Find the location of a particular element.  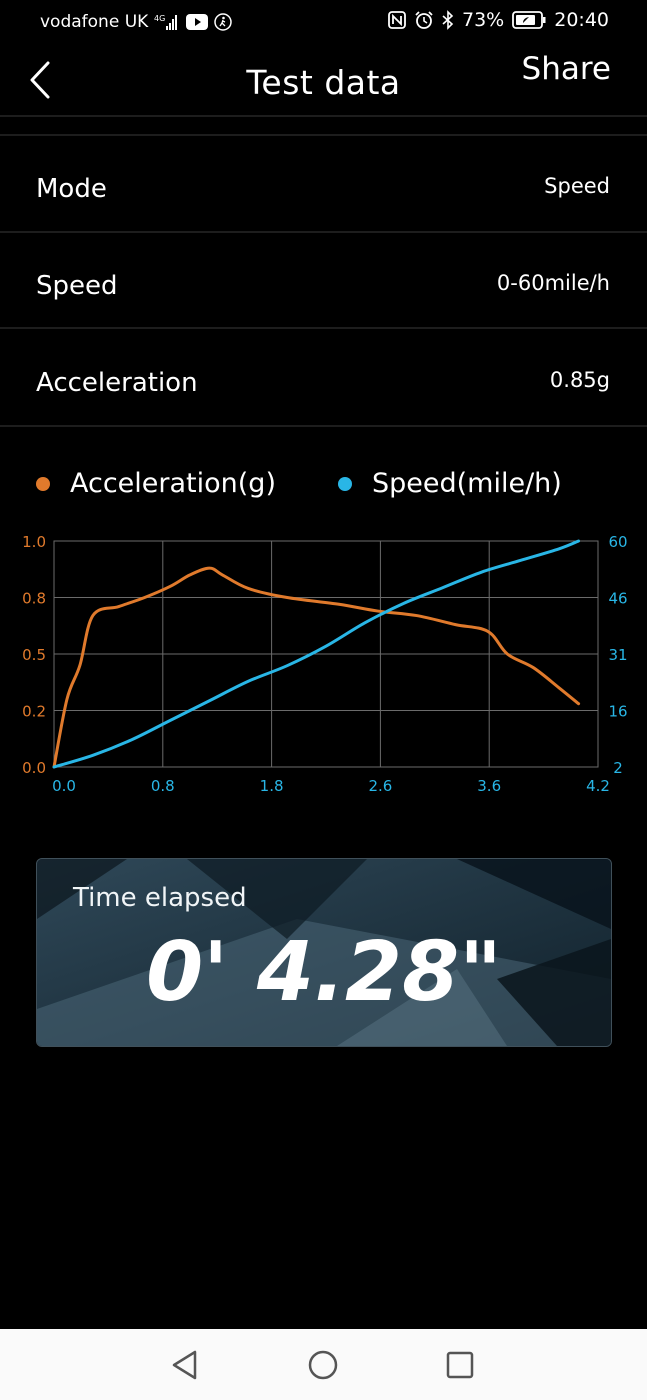

y-left-tick-label: 0.5 is located at coordinates (34, 655).